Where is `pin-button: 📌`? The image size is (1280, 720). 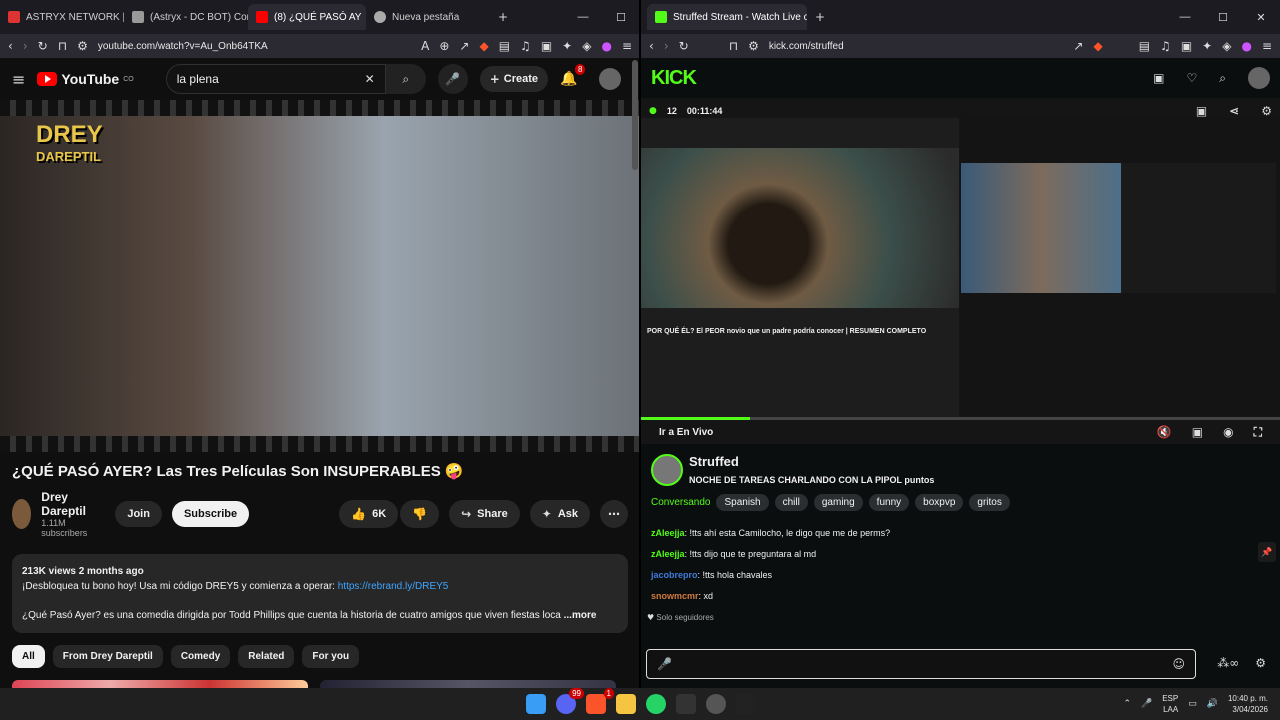
pin-button: 📌 is located at coordinates (1267, 552).